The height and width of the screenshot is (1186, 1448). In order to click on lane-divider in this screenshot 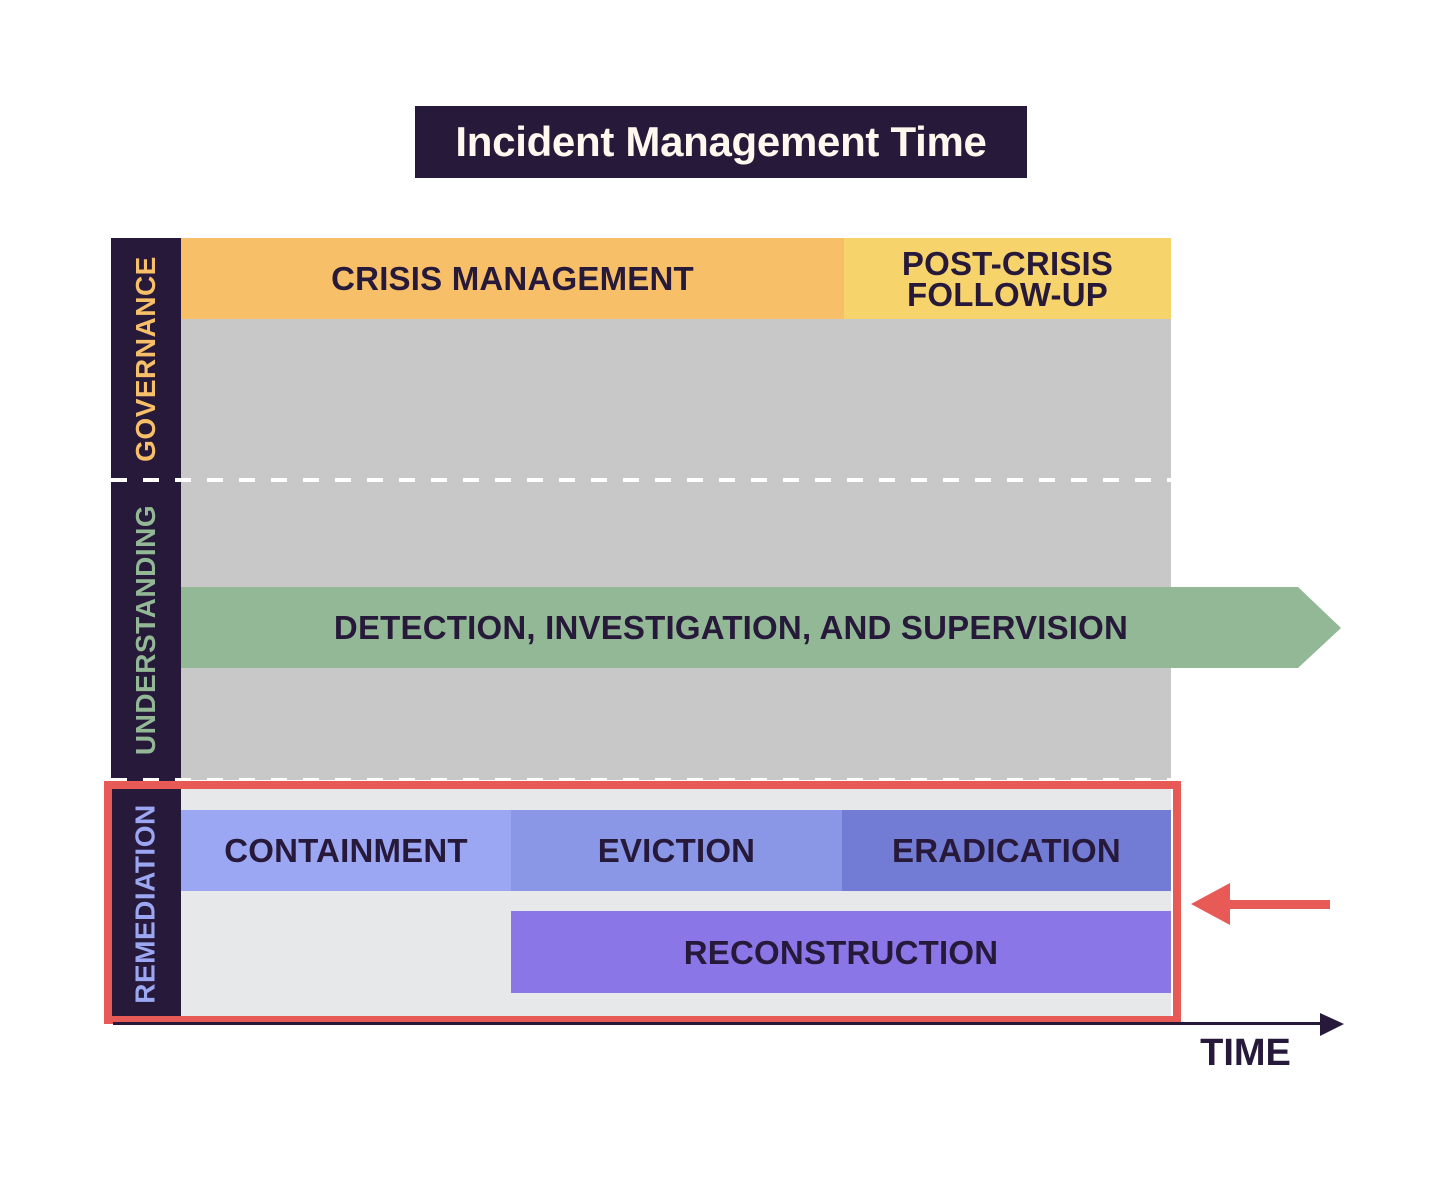, I will do `click(641, 480)`.